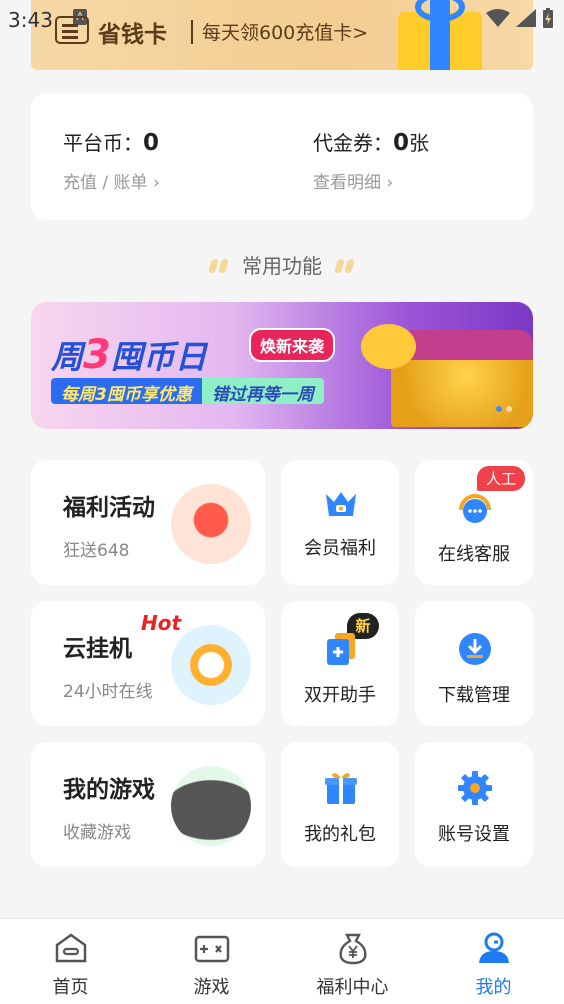 The height and width of the screenshot is (1004, 564). I want to click on download-manager-tile: 下载管理, so click(474, 663).